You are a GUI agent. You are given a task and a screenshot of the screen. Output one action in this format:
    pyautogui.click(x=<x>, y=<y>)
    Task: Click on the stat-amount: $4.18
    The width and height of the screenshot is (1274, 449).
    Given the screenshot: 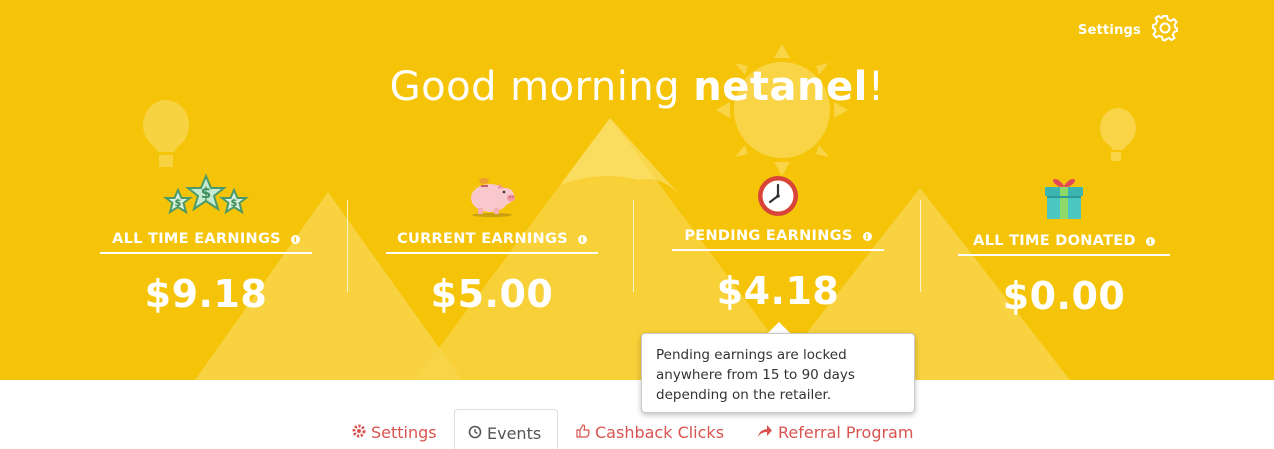 What is the action you would take?
    pyautogui.click(x=778, y=291)
    